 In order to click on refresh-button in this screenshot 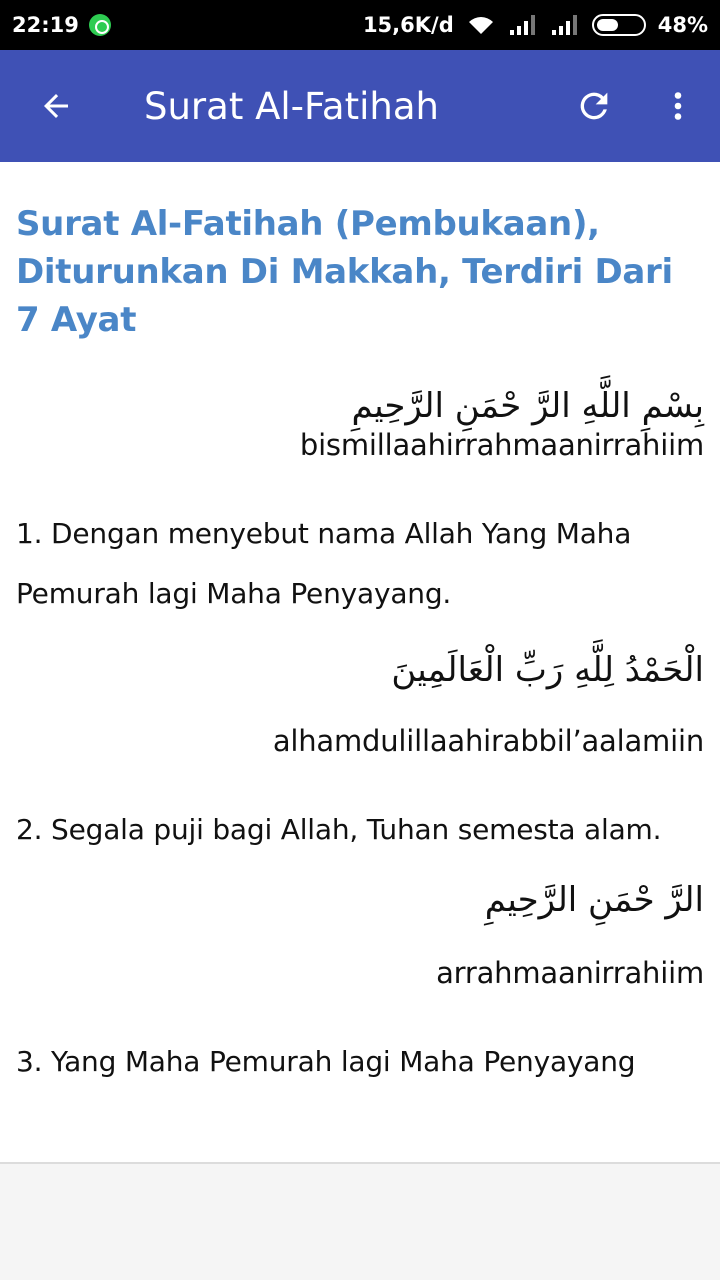, I will do `click(594, 106)`.